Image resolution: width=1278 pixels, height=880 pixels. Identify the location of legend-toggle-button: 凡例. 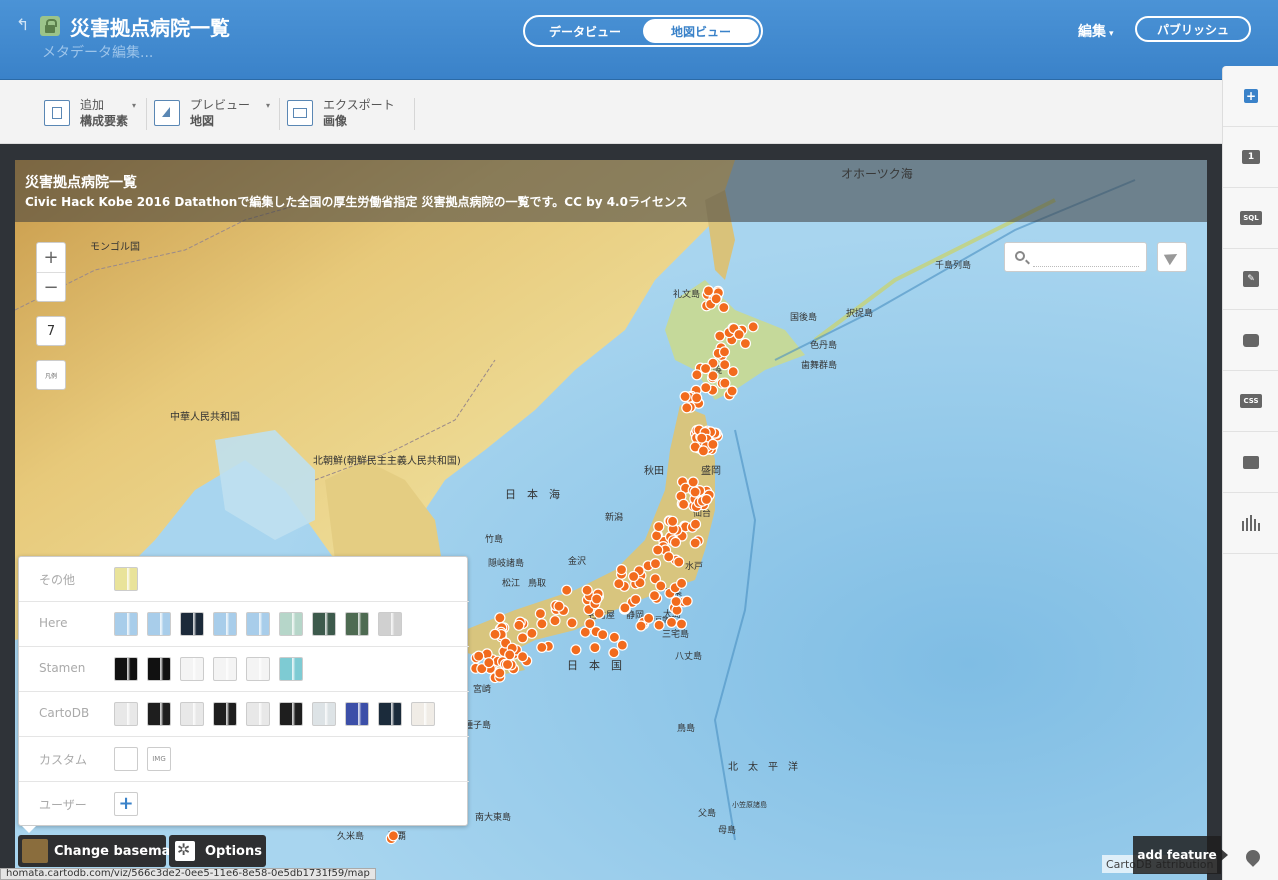
(51, 375).